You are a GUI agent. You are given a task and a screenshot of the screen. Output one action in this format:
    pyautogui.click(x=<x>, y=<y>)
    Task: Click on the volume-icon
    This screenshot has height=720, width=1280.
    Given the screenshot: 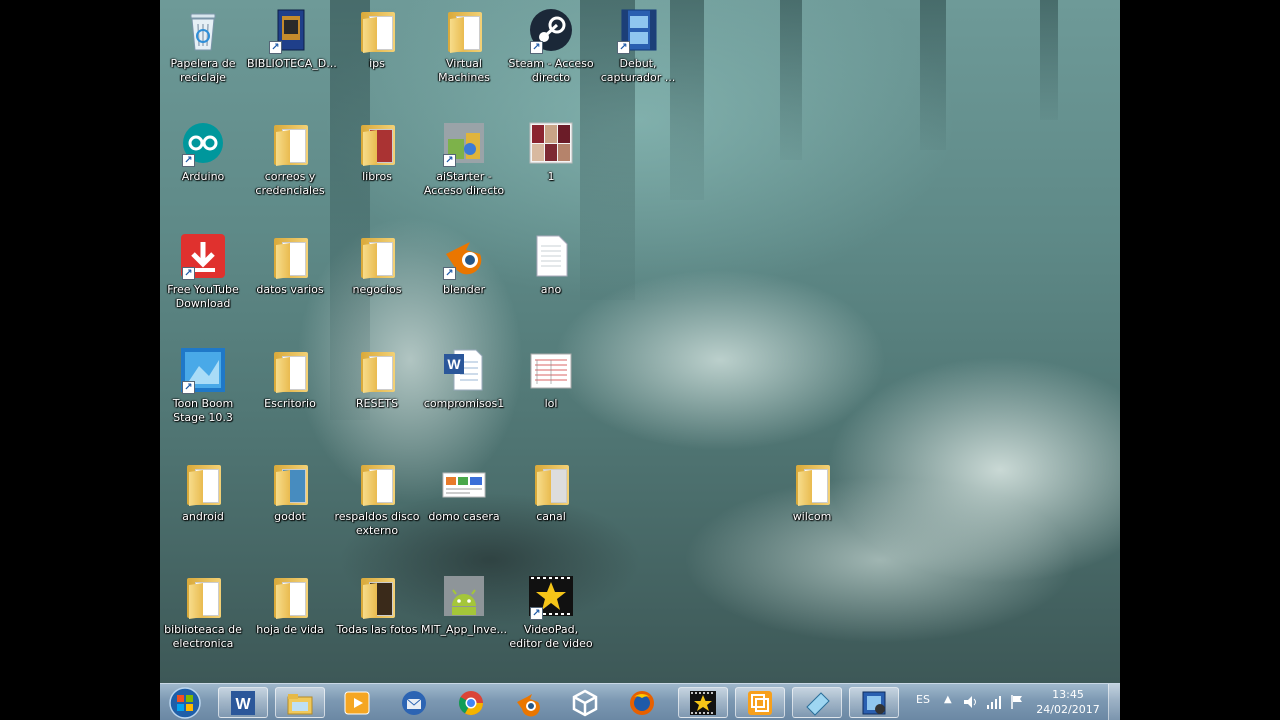 What is the action you would take?
    pyautogui.click(x=970, y=702)
    